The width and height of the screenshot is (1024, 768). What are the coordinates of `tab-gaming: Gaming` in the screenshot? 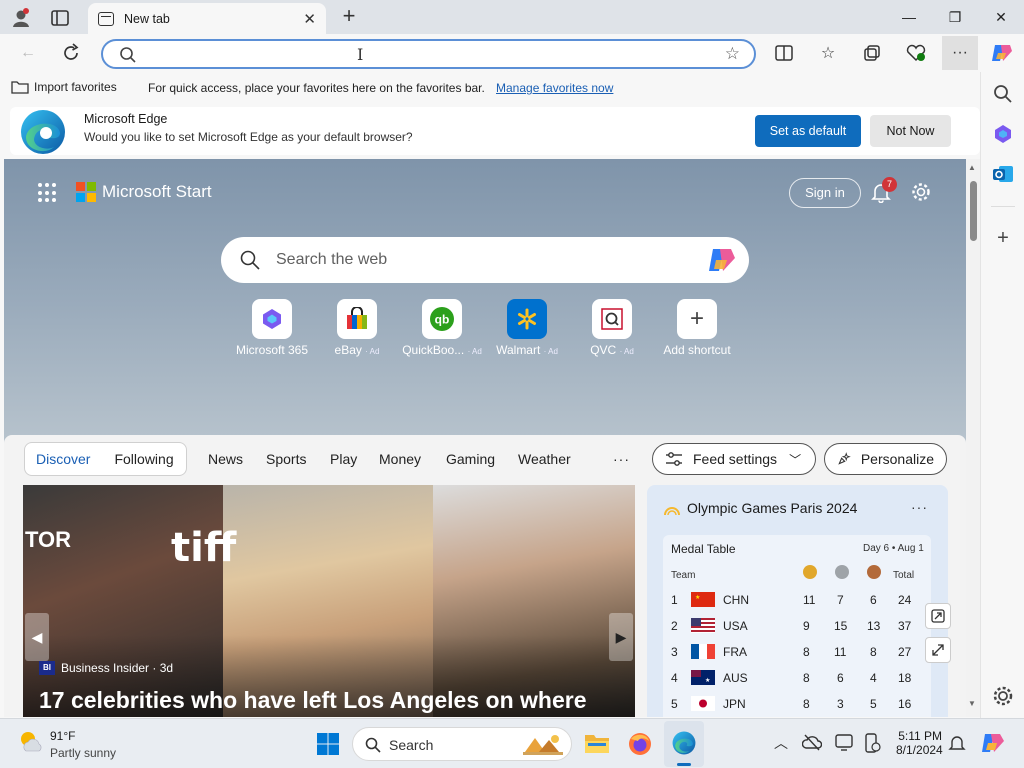 It's located at (470, 459).